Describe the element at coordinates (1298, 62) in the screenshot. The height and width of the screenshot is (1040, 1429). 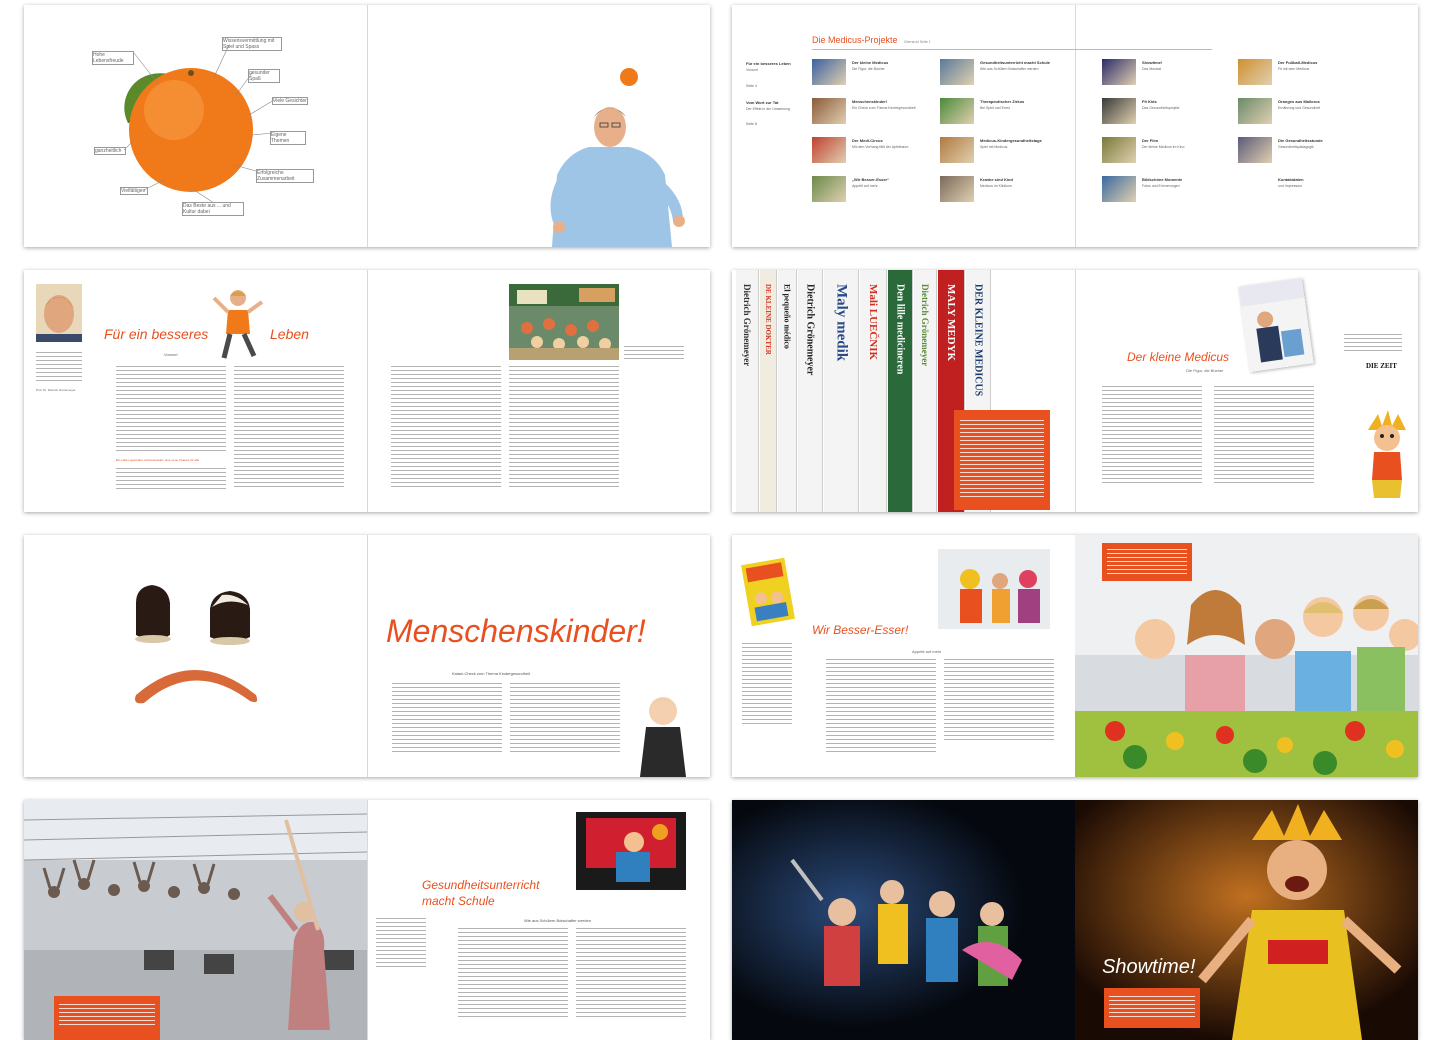
I see `project-title: Der Fußball-Medicus` at that location.